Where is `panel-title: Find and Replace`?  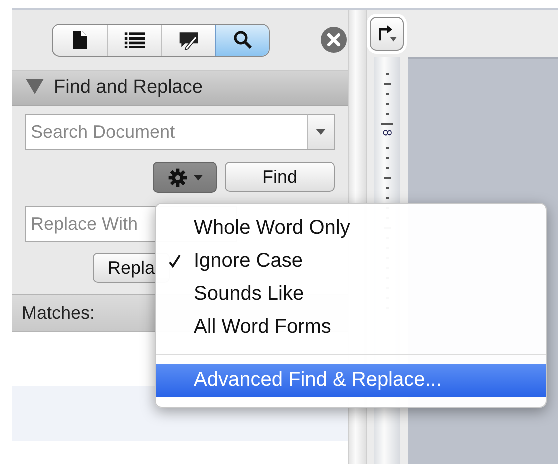
panel-title: Find and Replace is located at coordinates (128, 88).